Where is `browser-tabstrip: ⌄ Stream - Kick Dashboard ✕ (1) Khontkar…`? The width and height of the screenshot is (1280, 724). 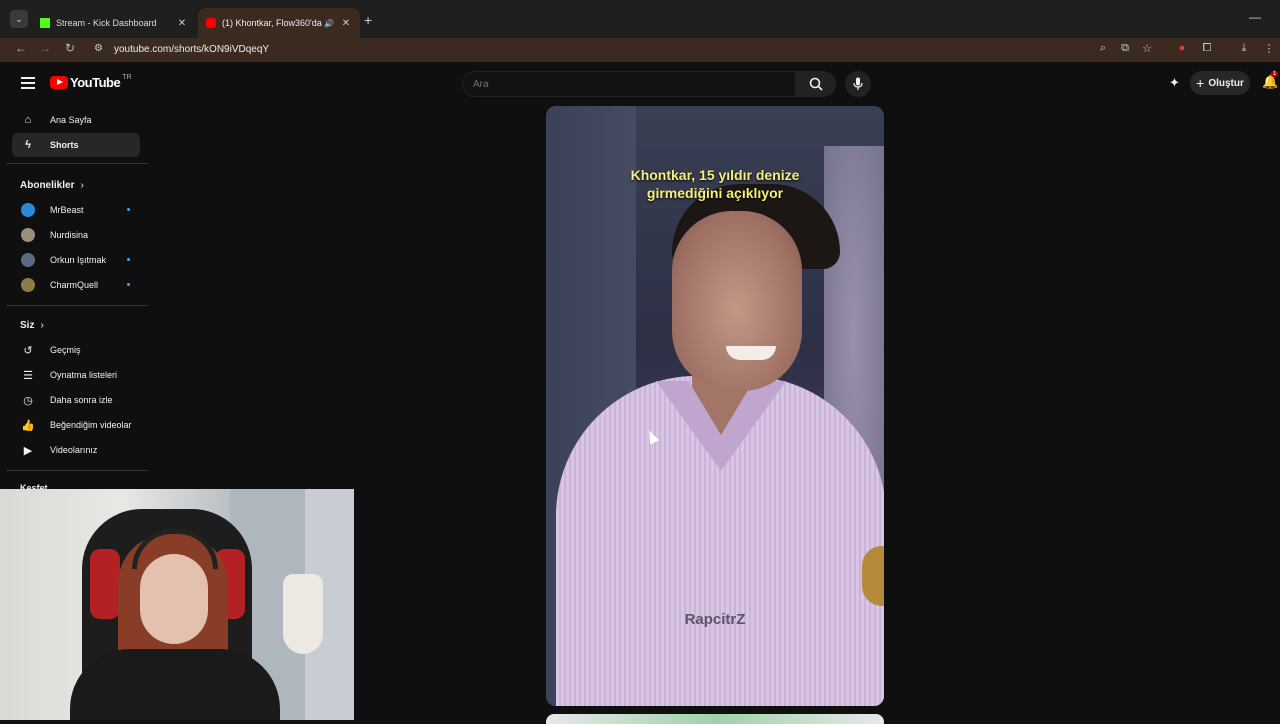 browser-tabstrip: ⌄ Stream - Kick Dashboard ✕ (1) Khontkar… is located at coordinates (640, 19).